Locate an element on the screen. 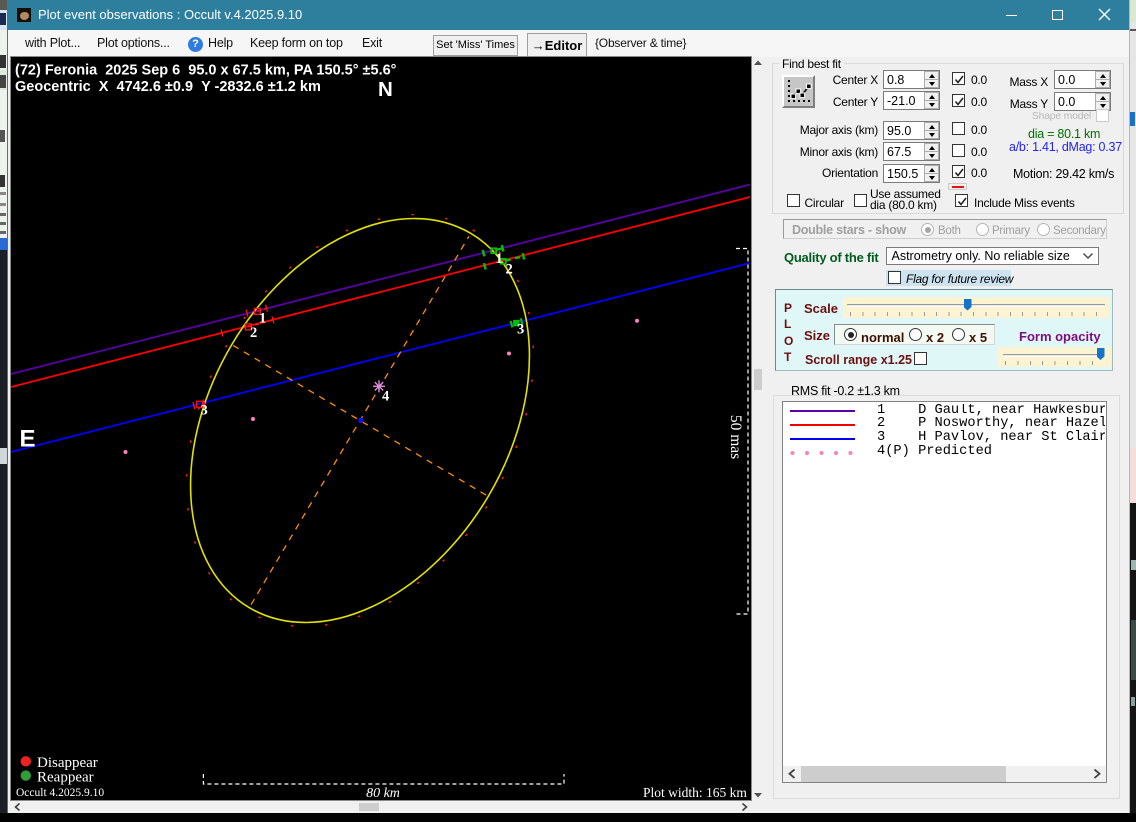  svg-text: Occult 4.2025.9.10 is located at coordinates (60, 793).